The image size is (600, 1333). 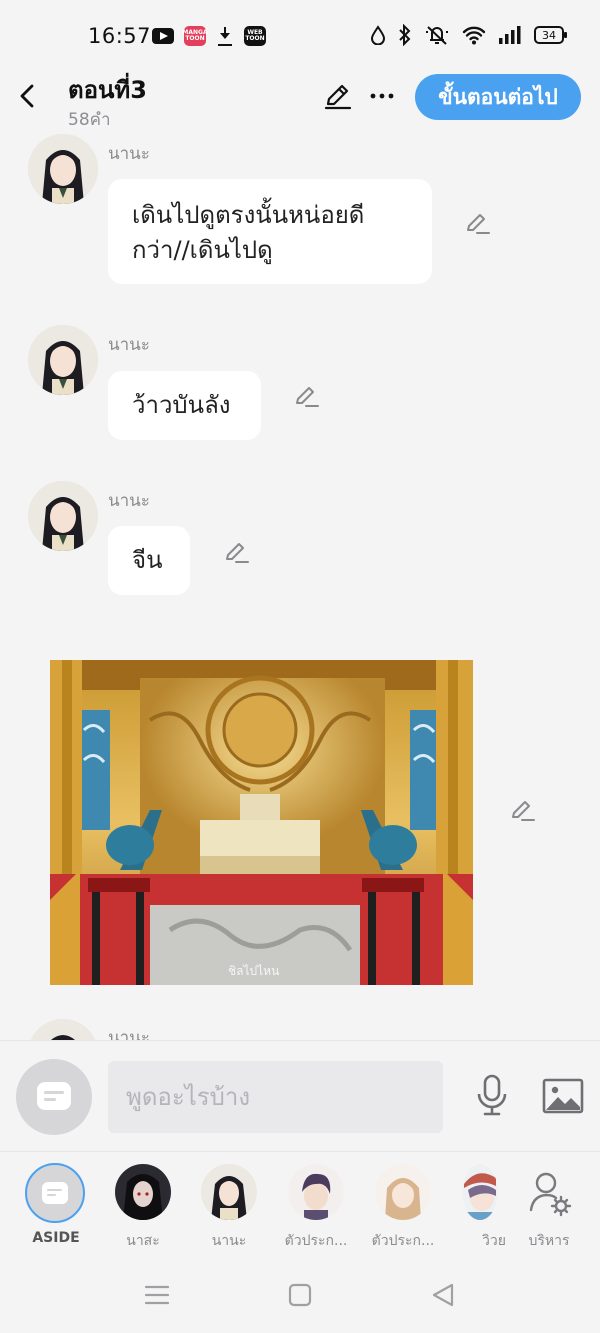 What do you see at coordinates (229, 1241) in the screenshot?
I see `character-label: นานะ` at bounding box center [229, 1241].